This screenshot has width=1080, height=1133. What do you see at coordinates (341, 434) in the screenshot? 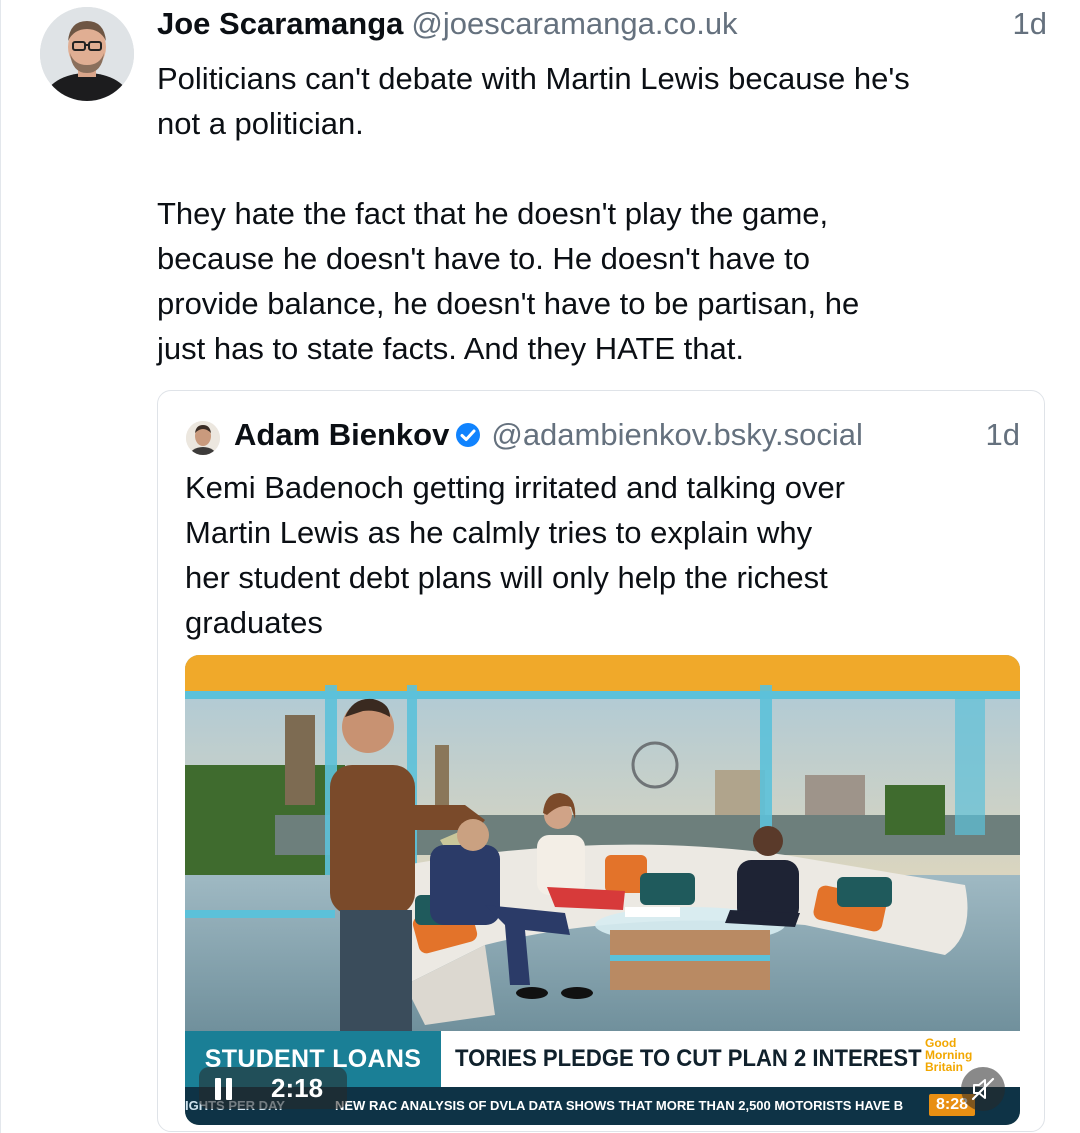
I see `quoted-author-name: Adam Bienkov` at bounding box center [341, 434].